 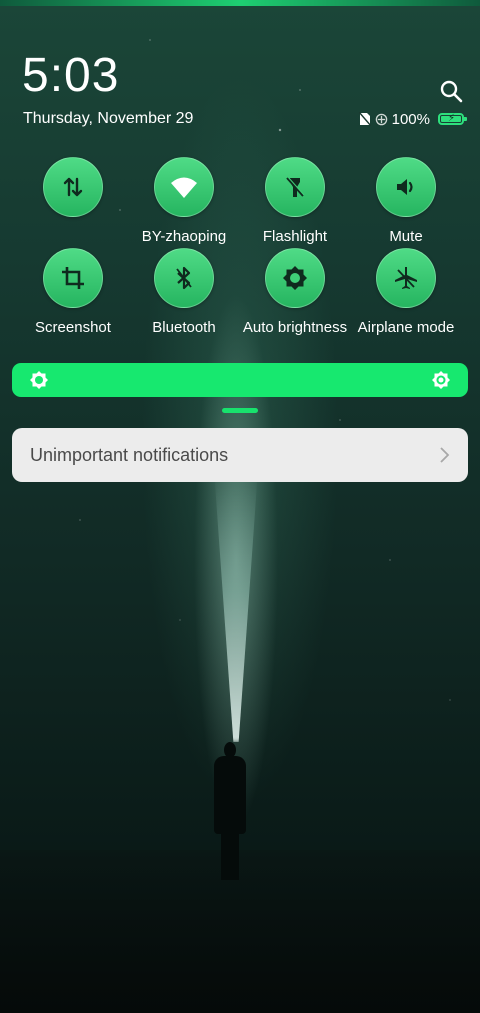 I want to click on tile-label: Airplane mode, so click(x=406, y=327).